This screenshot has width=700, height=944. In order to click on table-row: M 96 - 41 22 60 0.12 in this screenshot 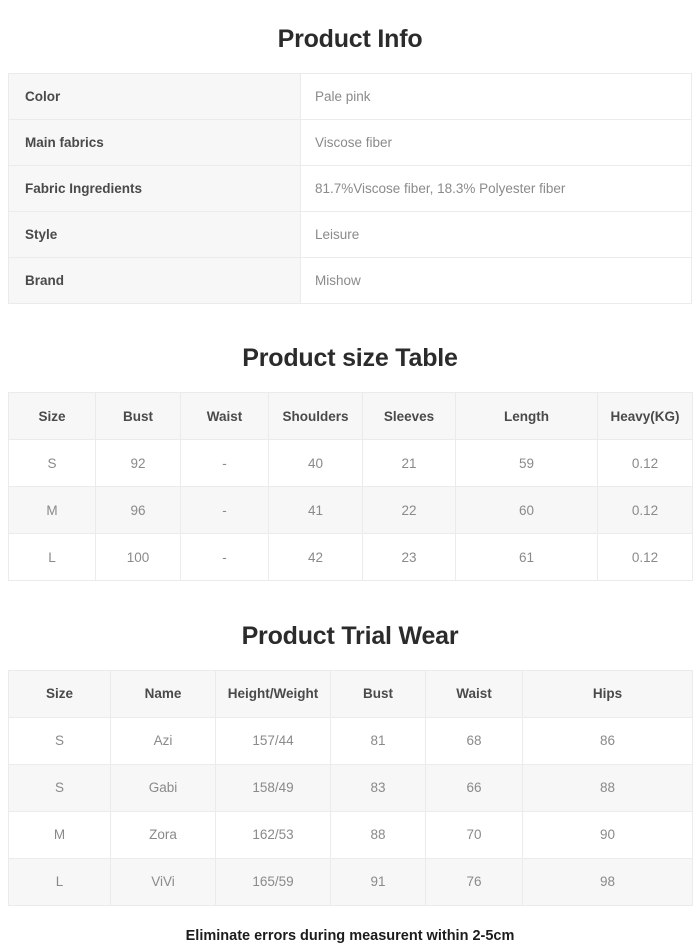, I will do `click(350, 510)`.